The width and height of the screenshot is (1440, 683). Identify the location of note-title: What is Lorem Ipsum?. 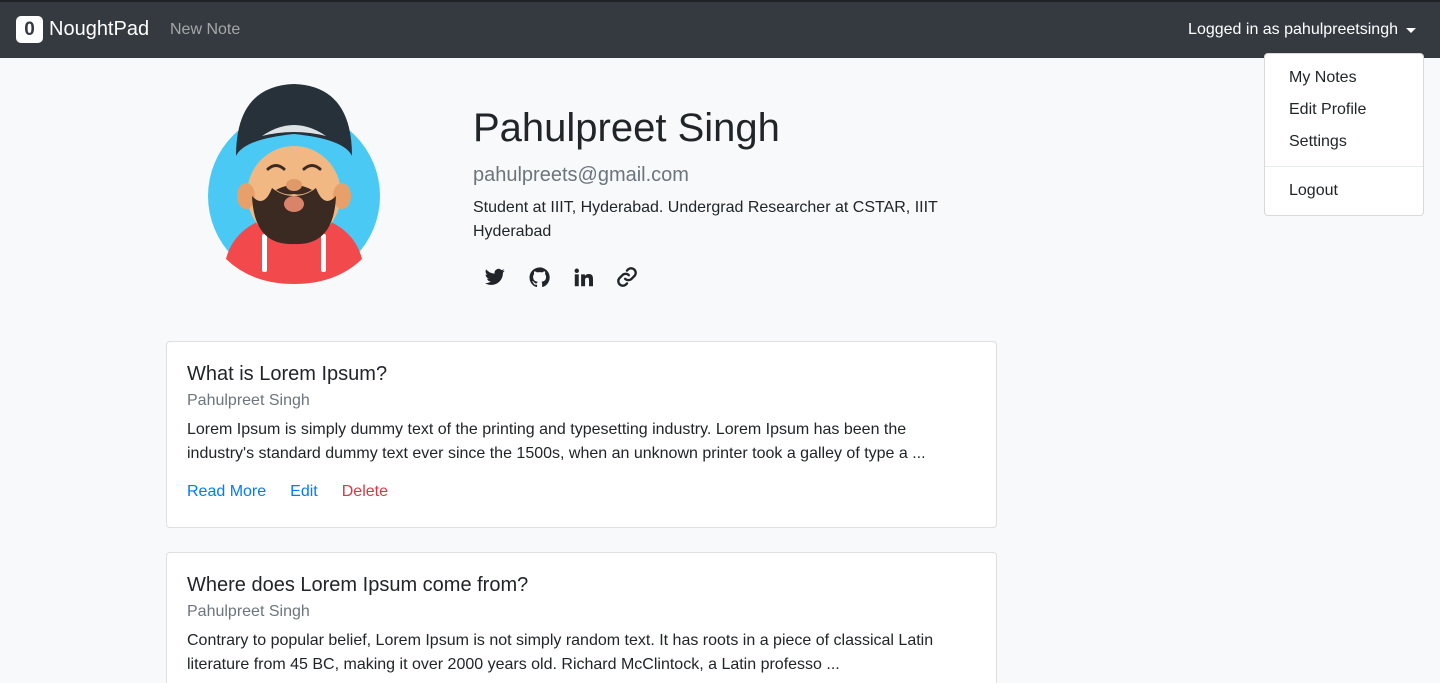
(287, 374).